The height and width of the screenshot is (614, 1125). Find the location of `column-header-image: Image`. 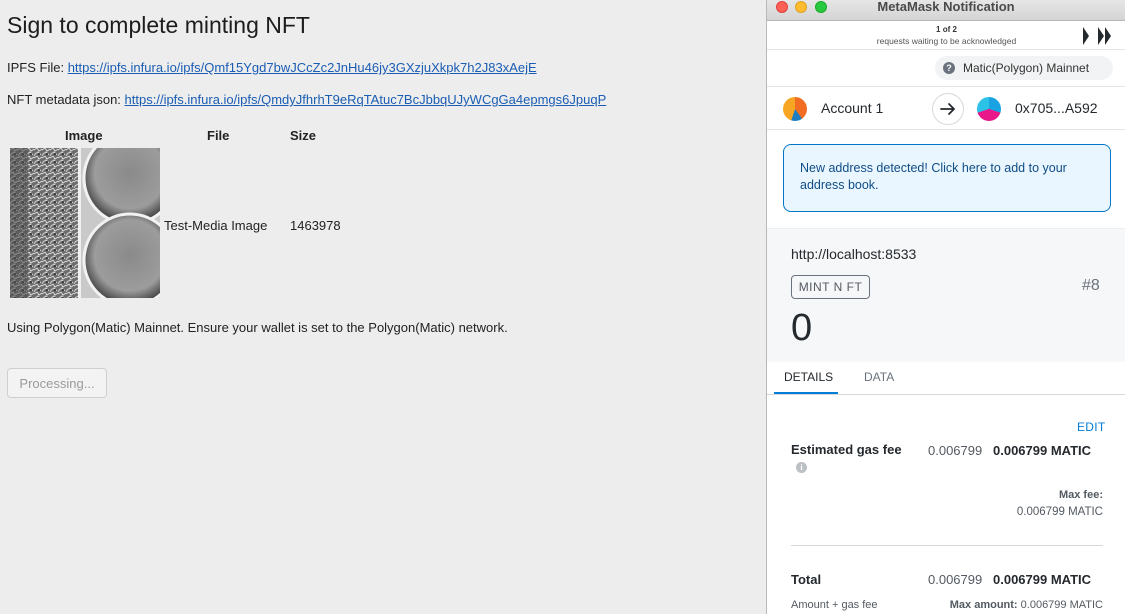

column-header-image: Image is located at coordinates (84, 135).